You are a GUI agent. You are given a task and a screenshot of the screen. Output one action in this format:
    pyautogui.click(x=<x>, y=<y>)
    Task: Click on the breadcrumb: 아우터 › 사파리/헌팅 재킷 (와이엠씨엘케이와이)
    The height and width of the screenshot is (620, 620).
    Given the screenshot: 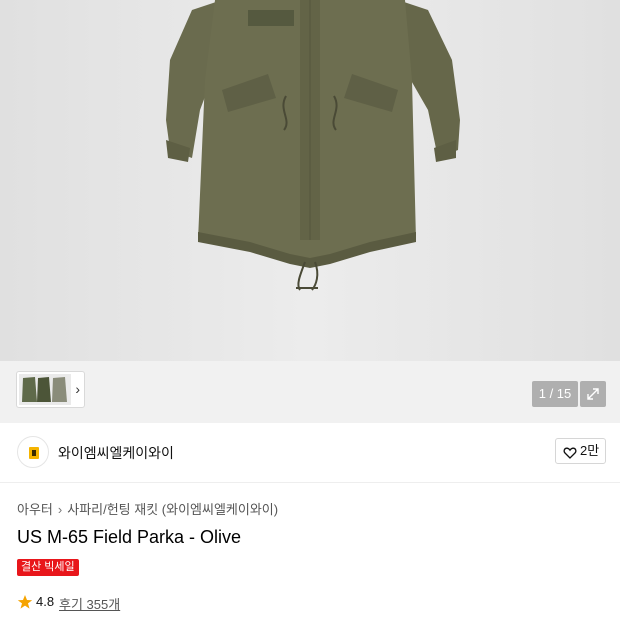 What is the action you would take?
    pyautogui.click(x=147, y=508)
    